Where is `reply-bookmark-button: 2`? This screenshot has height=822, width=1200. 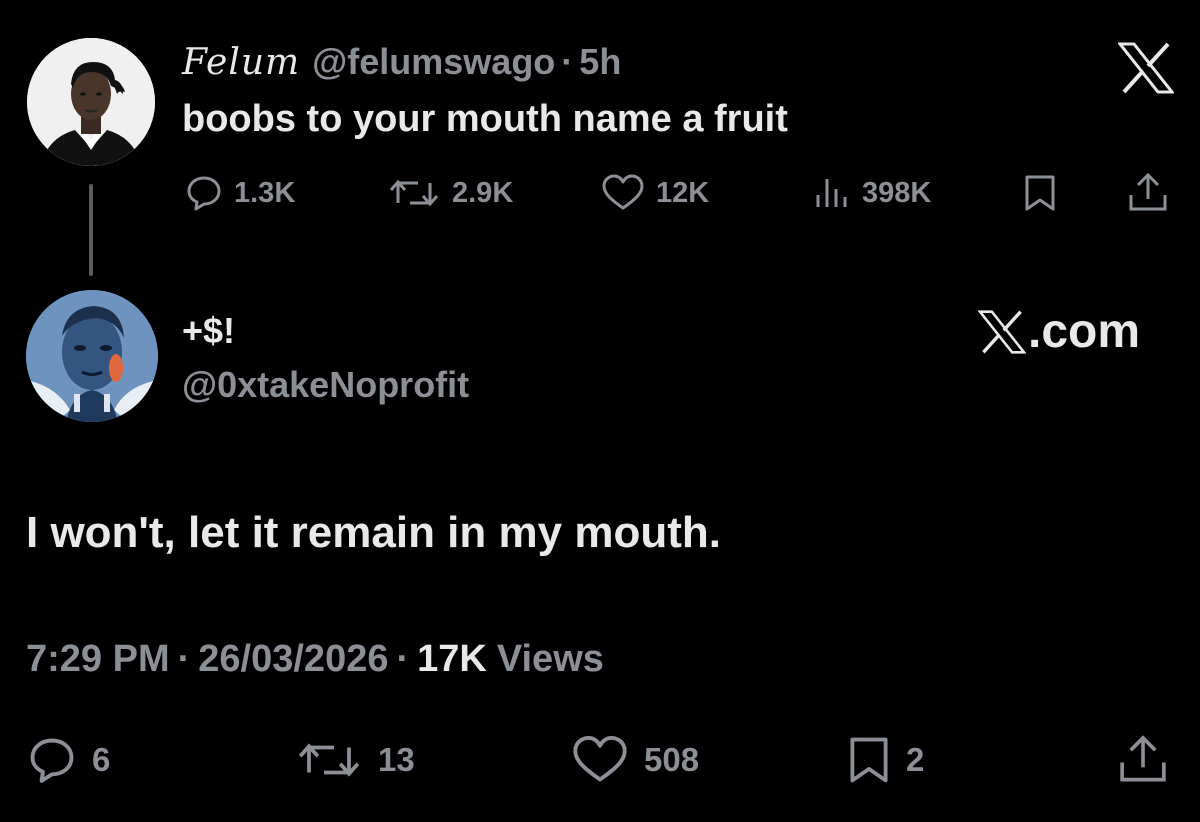 reply-bookmark-button: 2 is located at coordinates (885, 760).